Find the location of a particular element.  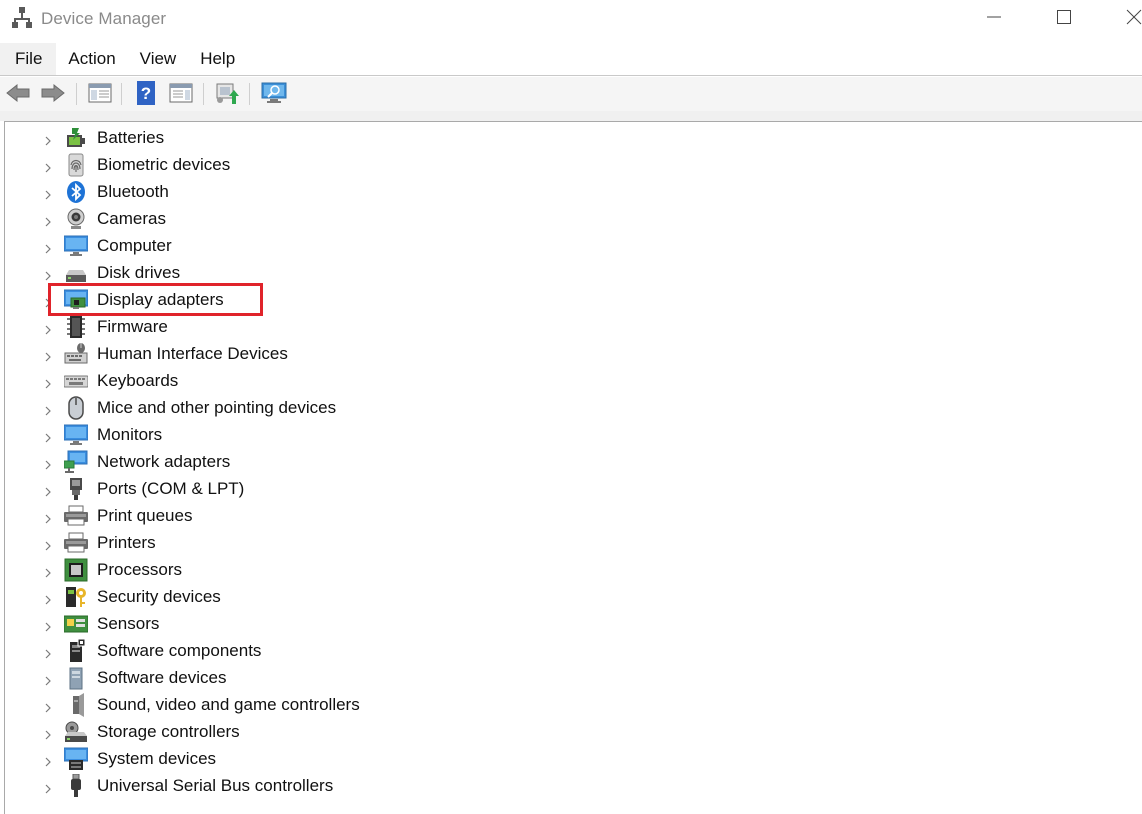

menu-view: View is located at coordinates (158, 59).